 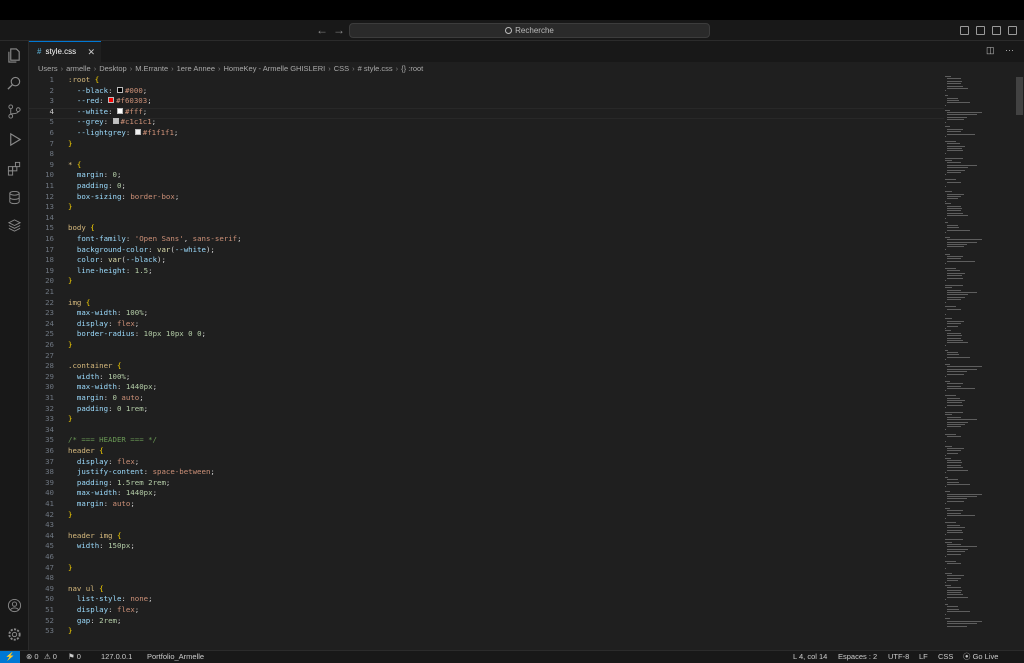 What do you see at coordinates (151, 68) in the screenshot?
I see `breadcrumb-item: M.Errante` at bounding box center [151, 68].